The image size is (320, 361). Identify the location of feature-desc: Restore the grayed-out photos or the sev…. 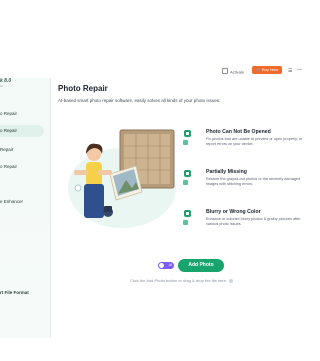
(253, 181).